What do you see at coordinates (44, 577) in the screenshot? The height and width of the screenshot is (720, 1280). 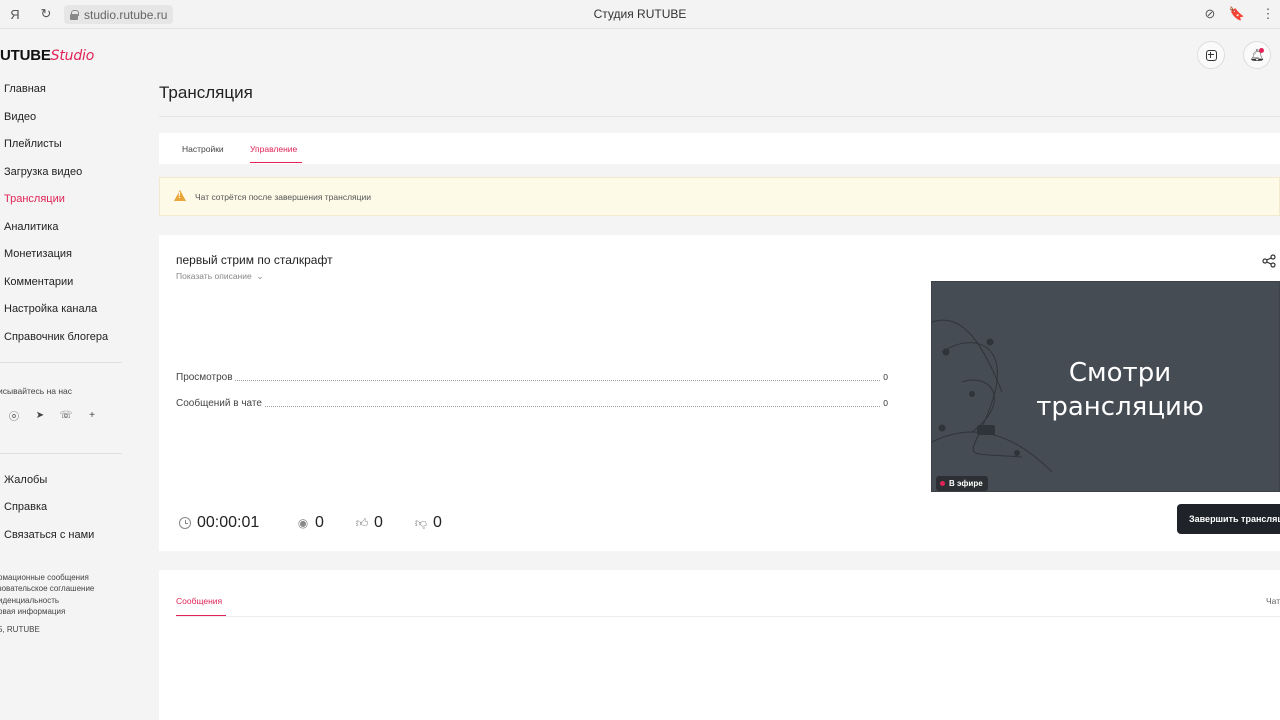 I see `legal-link-info: рмационные сообщения` at bounding box center [44, 577].